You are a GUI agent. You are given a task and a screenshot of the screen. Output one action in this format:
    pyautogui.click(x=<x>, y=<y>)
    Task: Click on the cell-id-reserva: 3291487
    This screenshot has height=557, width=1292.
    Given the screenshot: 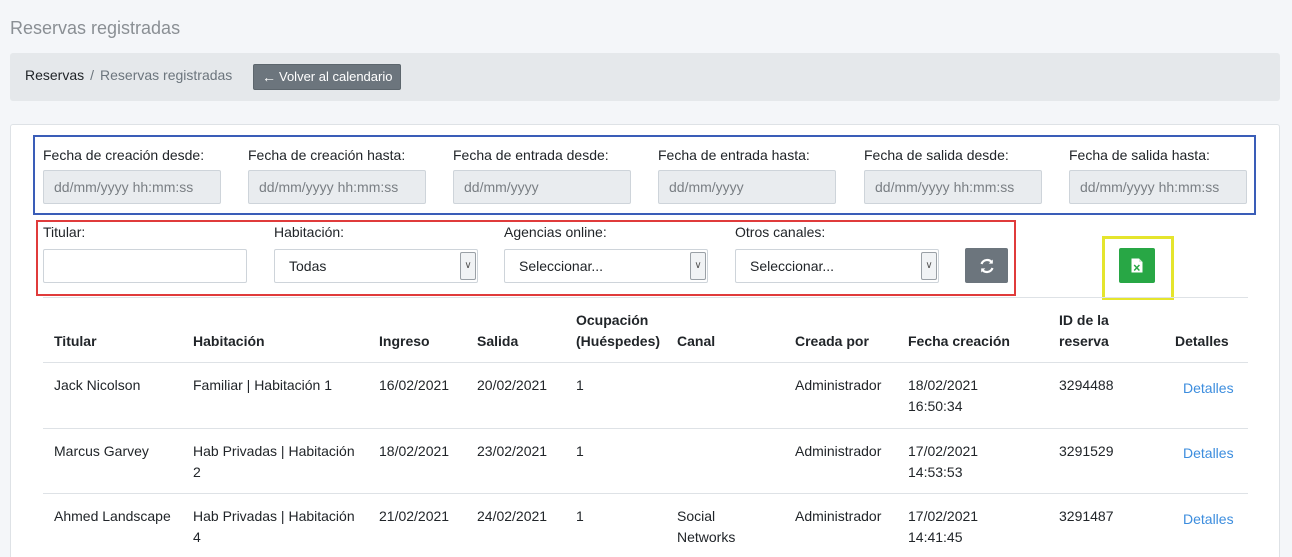 What is the action you would take?
    pyautogui.click(x=1086, y=516)
    